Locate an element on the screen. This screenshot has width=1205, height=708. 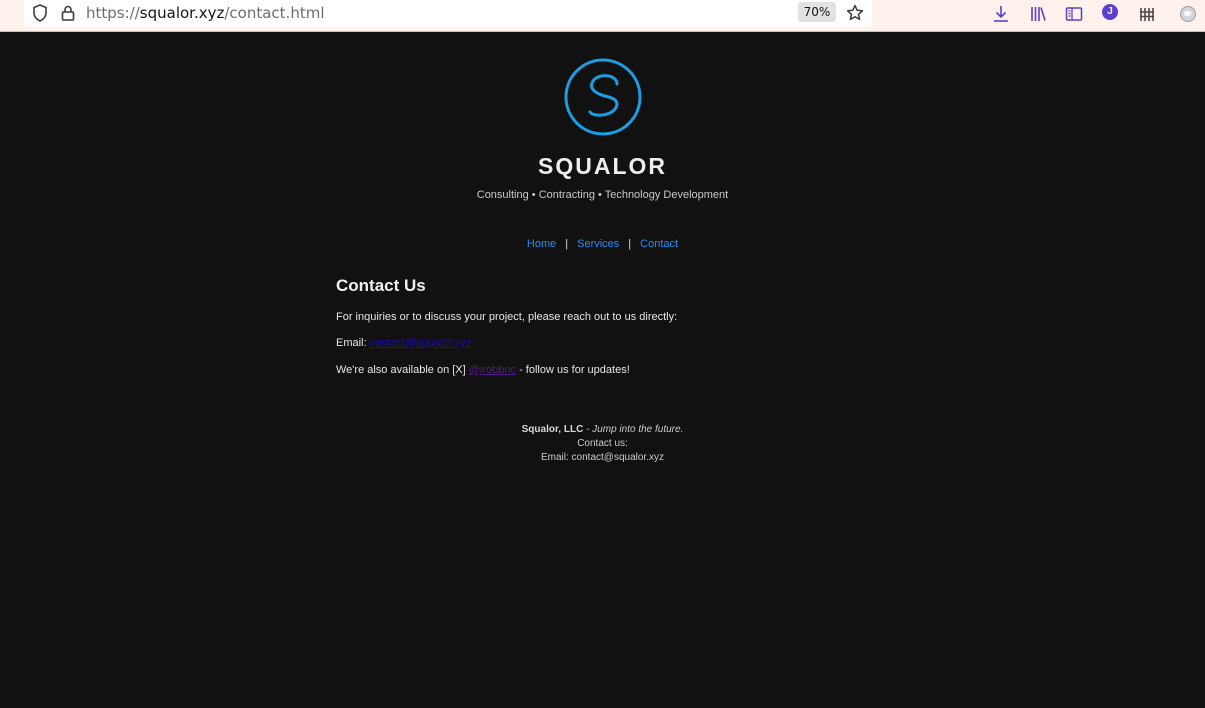
lock-icon is located at coordinates (68, 13).